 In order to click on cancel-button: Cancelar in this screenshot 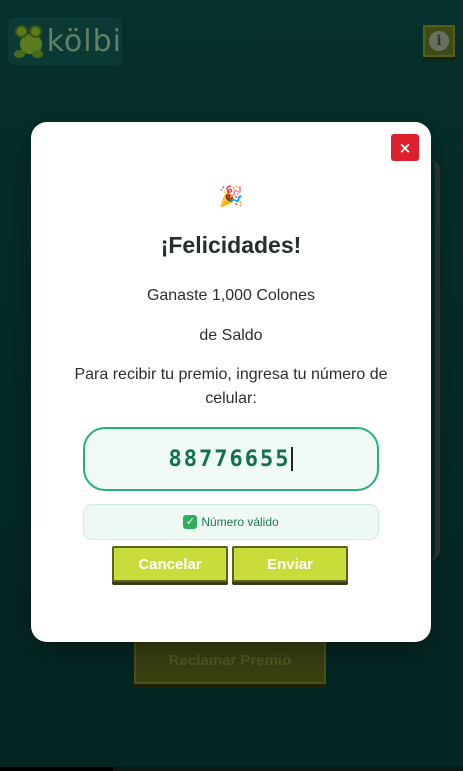, I will do `click(170, 564)`.